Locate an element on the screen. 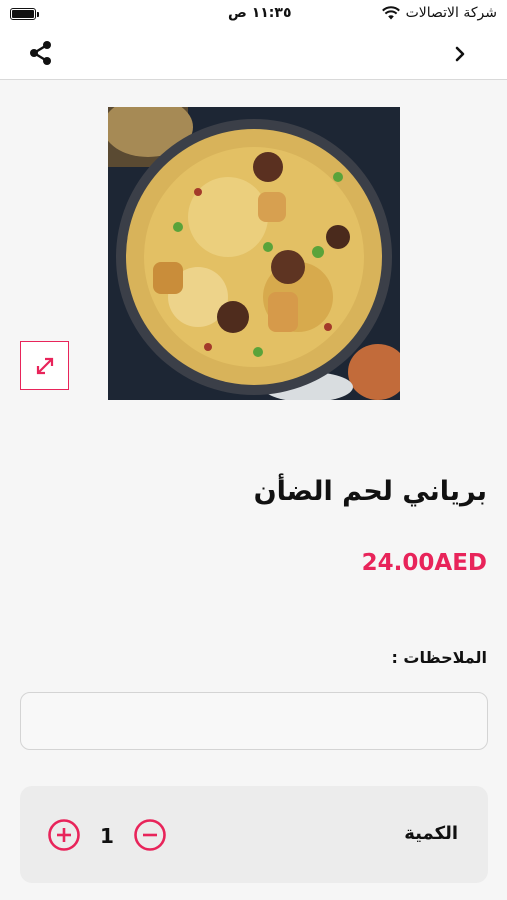  expand-image-button is located at coordinates (44, 365).